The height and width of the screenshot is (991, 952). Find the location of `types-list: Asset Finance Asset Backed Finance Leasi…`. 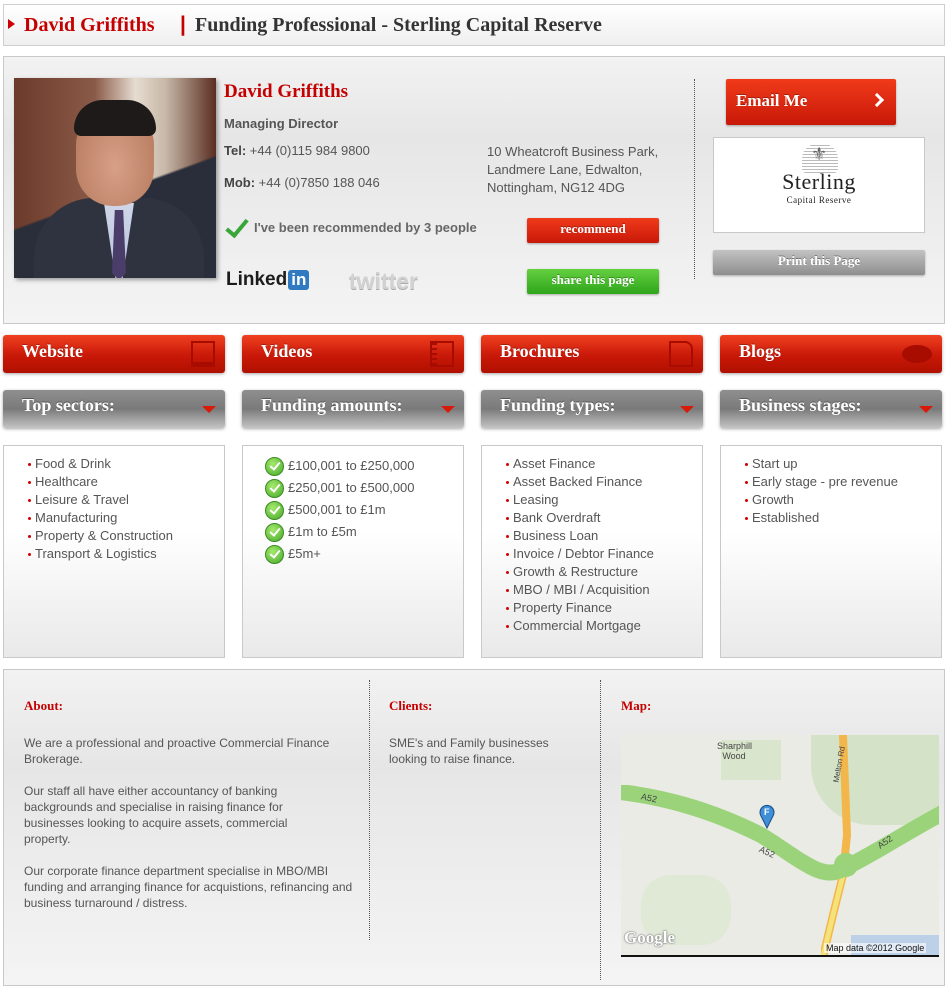

types-list: Asset Finance Asset Backed Finance Leasi… is located at coordinates (592, 551).